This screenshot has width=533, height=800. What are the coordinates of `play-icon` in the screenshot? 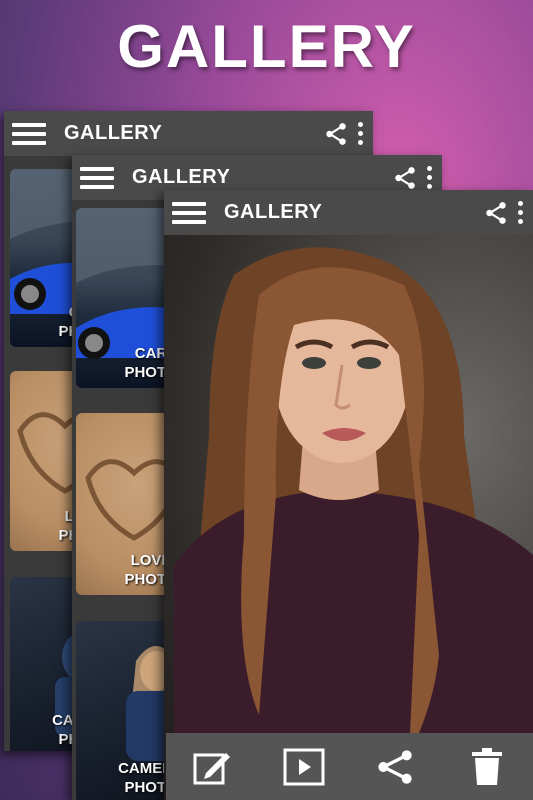 It's located at (304, 767).